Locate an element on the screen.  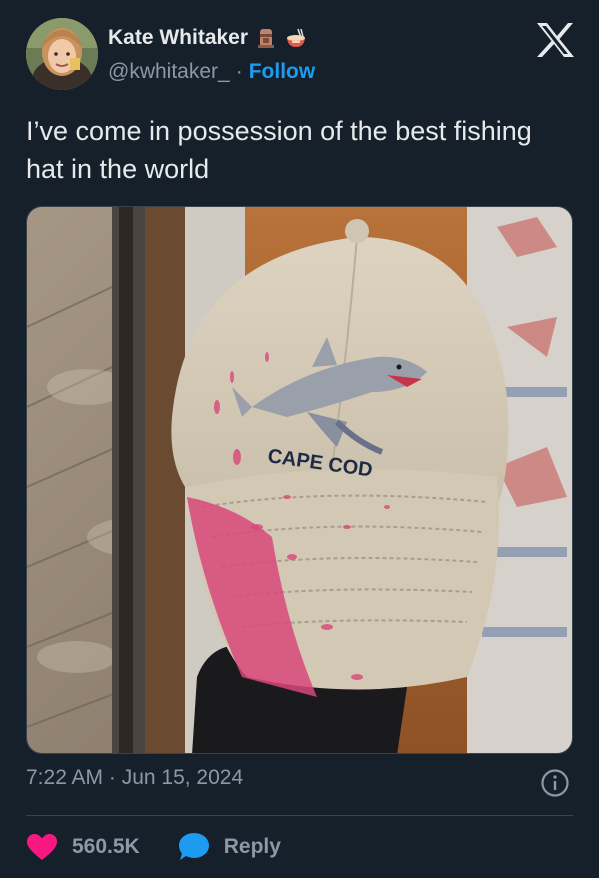
reply-label: Reply is located at coordinates (252, 846).